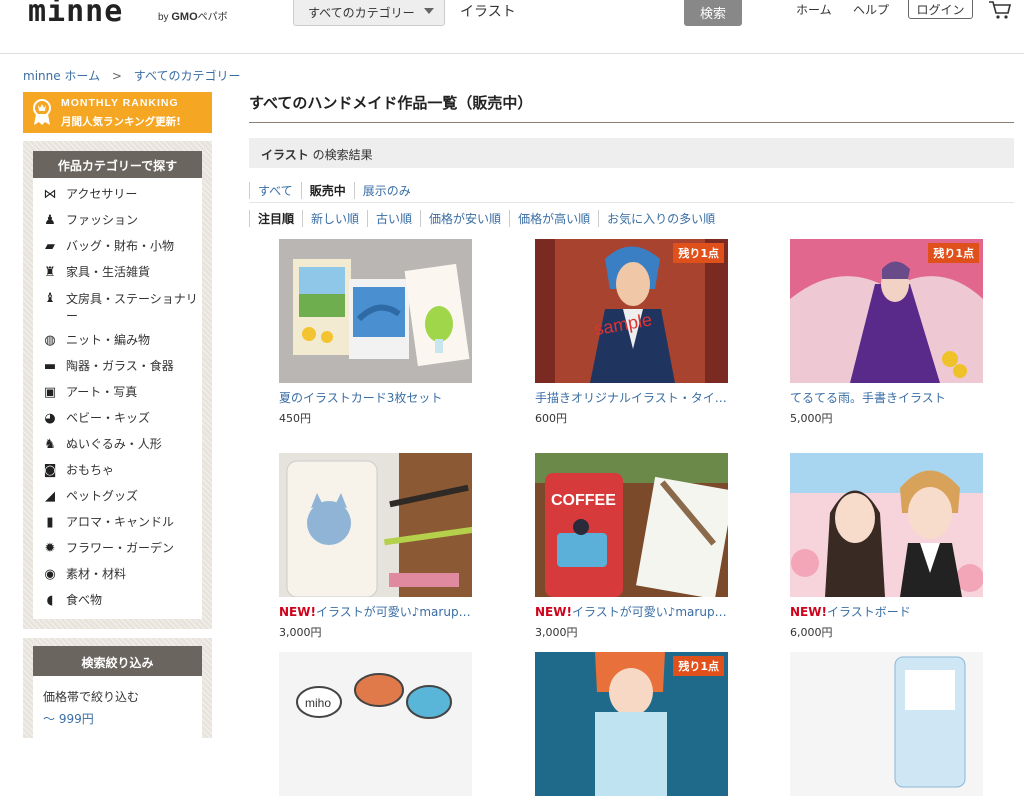  Describe the element at coordinates (132, 307) in the screenshot. I see `category-label: 文房具・ステーショナリー` at that location.